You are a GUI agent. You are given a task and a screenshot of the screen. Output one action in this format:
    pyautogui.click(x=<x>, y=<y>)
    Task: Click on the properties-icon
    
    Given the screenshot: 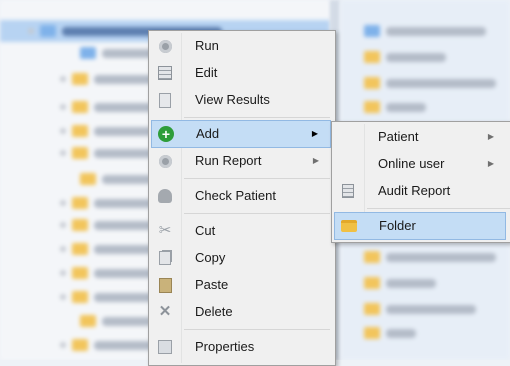 What is the action you would take?
    pyautogui.click(x=165, y=347)
    